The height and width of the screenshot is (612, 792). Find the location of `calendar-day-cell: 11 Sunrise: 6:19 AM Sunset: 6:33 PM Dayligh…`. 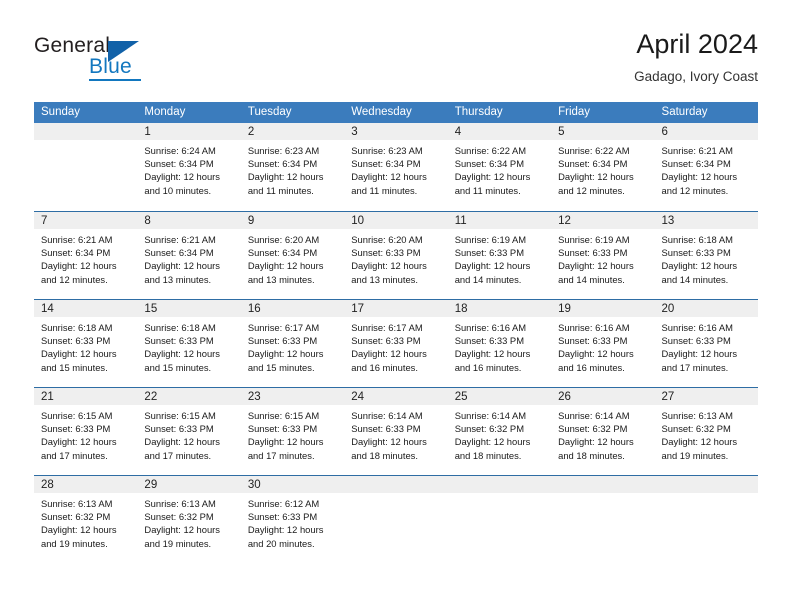

calendar-day-cell: 11 Sunrise: 6:19 AM Sunset: 6:33 PM Dayligh… is located at coordinates (499, 255).